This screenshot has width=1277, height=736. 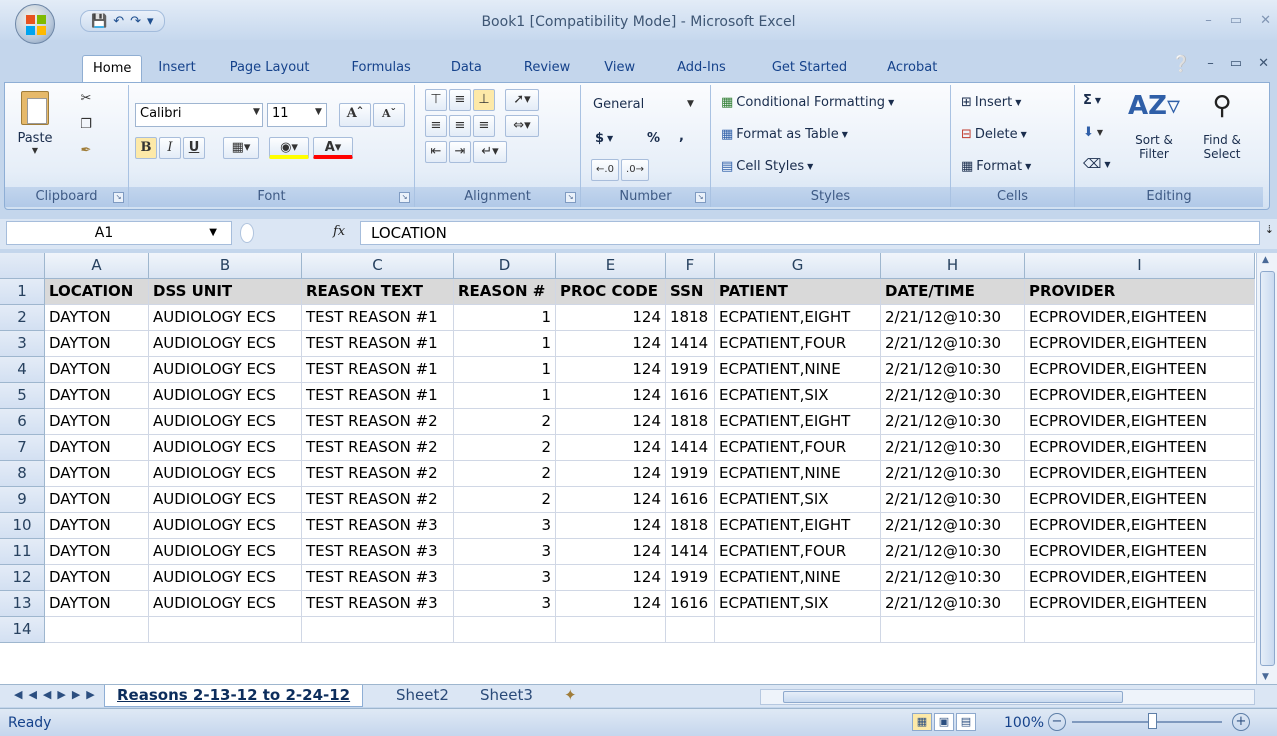 I want to click on cell: REASON TEXT, so click(x=378, y=292).